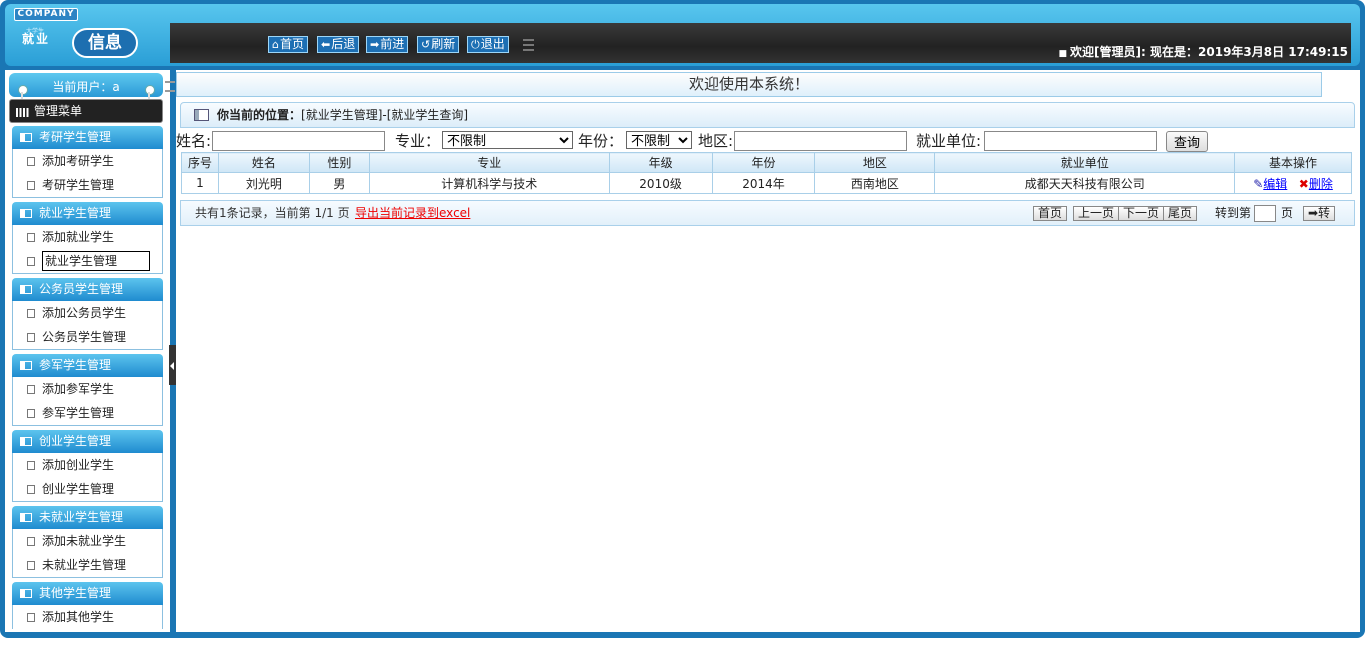 This screenshot has width=1365, height=656. Describe the element at coordinates (659, 140) in the screenshot. I see `year-select: 不限制` at that location.